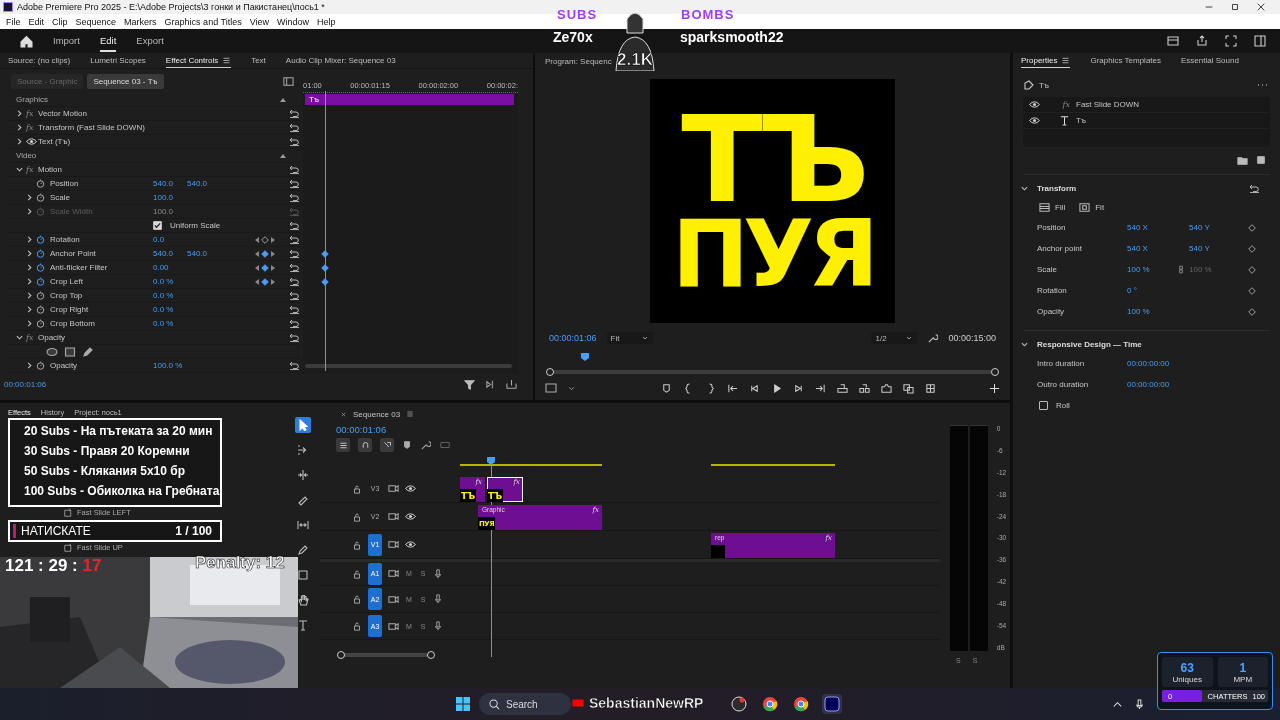 The height and width of the screenshot is (720, 1280). Describe the element at coordinates (409, 99) in the screenshot. I see `clip-bar: Тъ` at that location.